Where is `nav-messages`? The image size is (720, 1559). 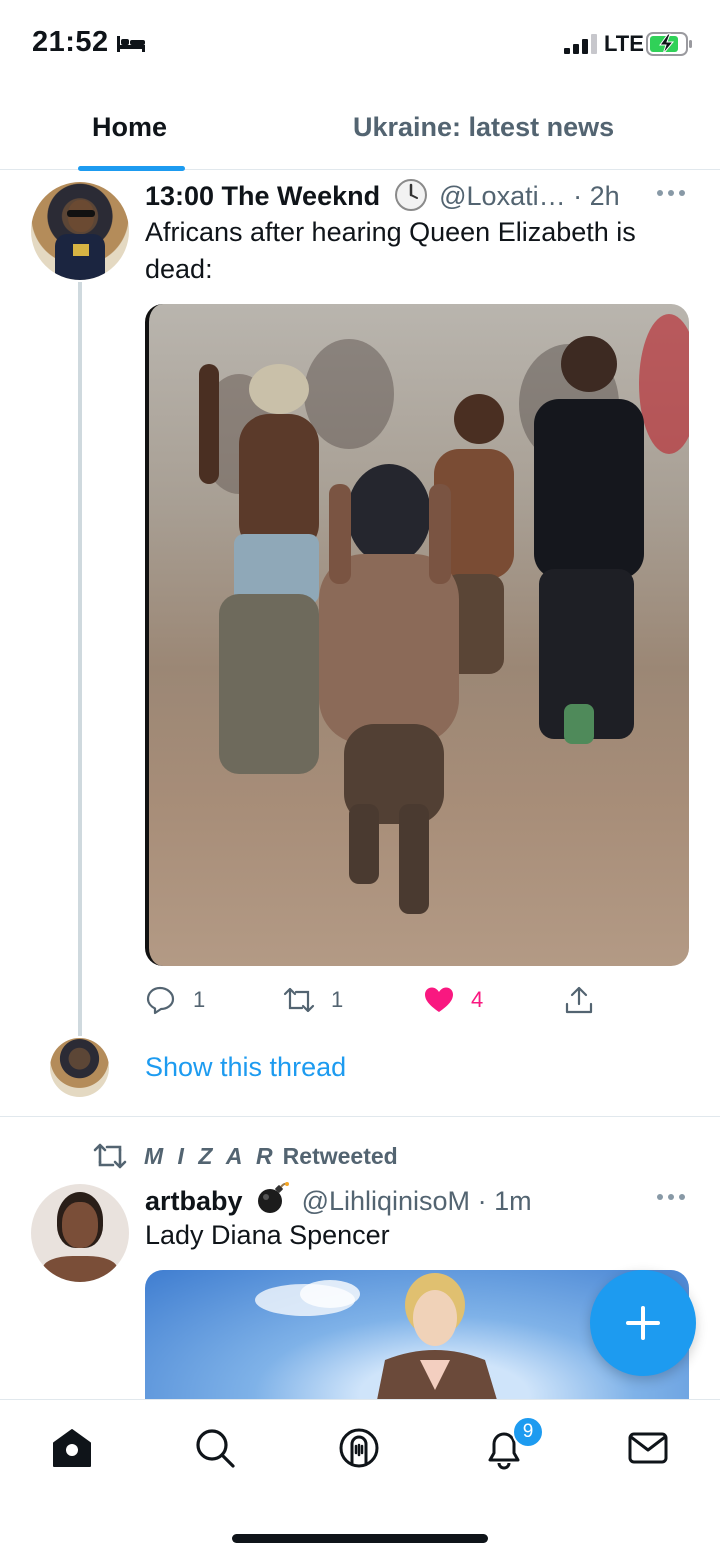 nav-messages is located at coordinates (648, 1448).